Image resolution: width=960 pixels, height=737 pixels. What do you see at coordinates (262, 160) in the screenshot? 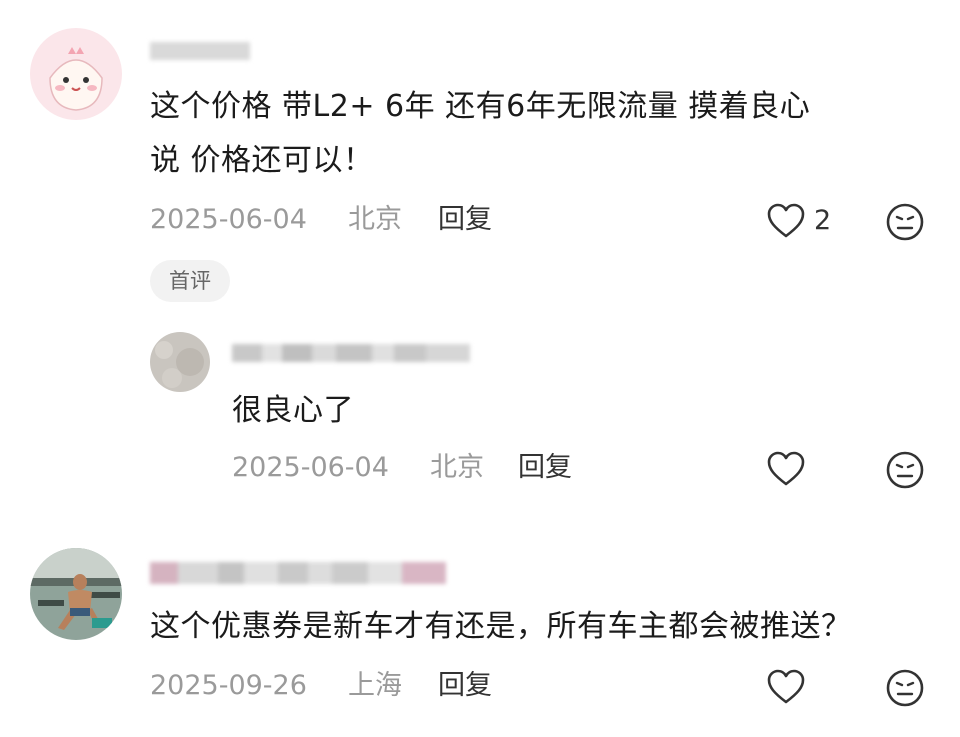
I see `comment-text-continued: 说 价格还可以！` at bounding box center [262, 160].